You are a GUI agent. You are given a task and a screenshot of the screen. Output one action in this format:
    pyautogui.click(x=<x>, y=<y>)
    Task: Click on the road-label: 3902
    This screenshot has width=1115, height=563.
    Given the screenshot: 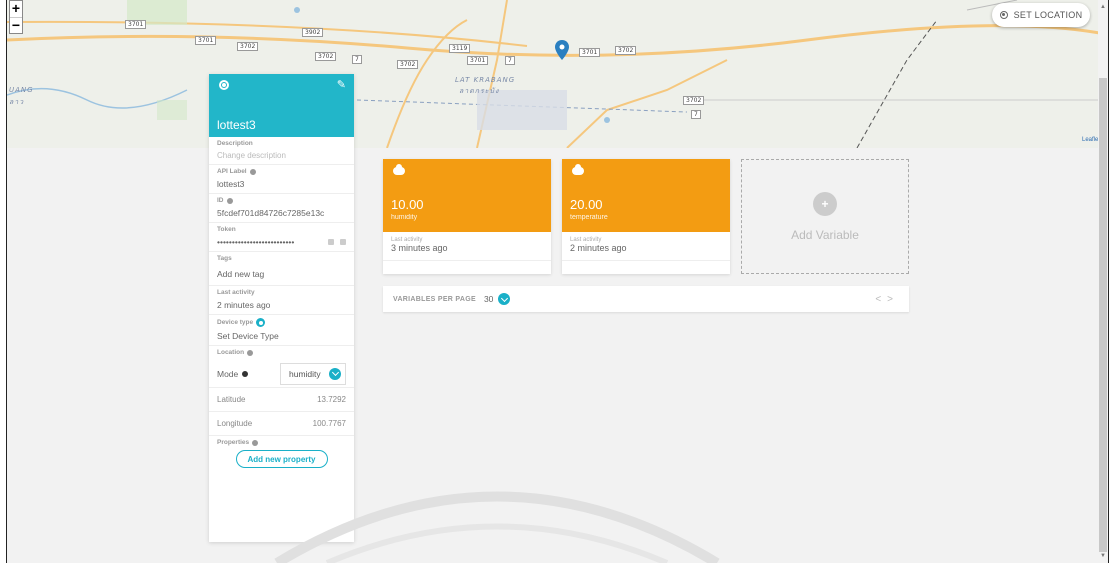 What is the action you would take?
    pyautogui.click(x=313, y=32)
    